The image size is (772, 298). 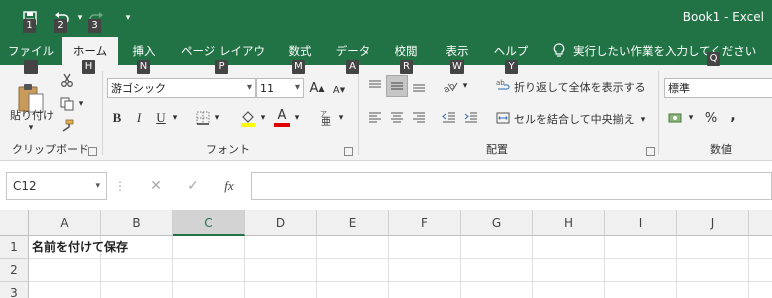 What do you see at coordinates (341, 118) in the screenshot?
I see `phonetic-dropdown-icon: ▾` at bounding box center [341, 118].